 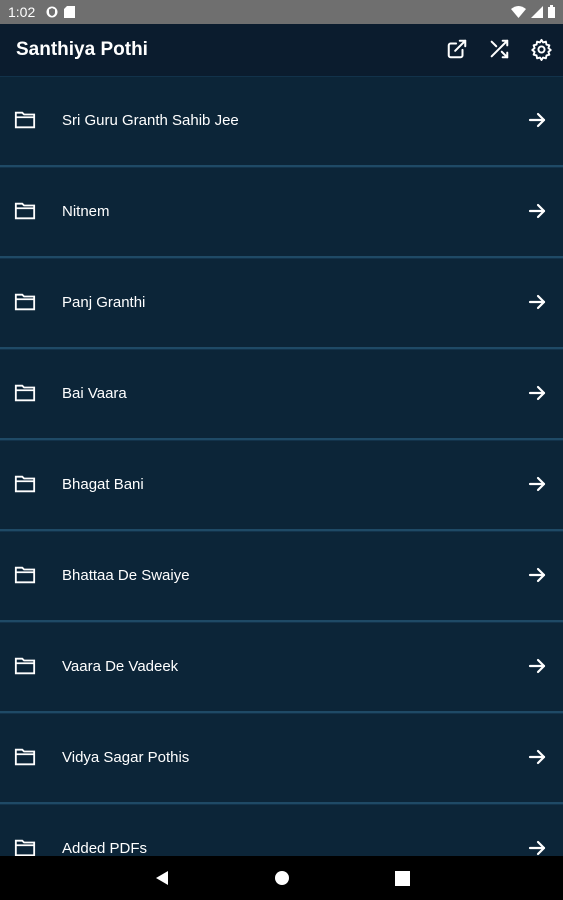 I want to click on list-item: Vidya Sagar Pothis, so click(x=281, y=758).